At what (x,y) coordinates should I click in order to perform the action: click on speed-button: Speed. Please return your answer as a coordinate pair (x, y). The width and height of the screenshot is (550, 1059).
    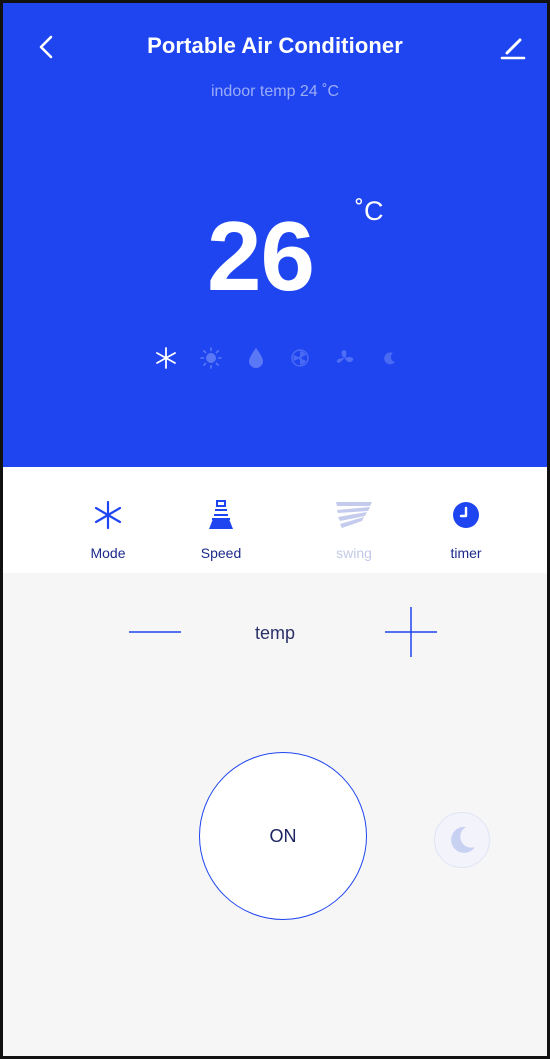
    Looking at the image, I should click on (221, 520).